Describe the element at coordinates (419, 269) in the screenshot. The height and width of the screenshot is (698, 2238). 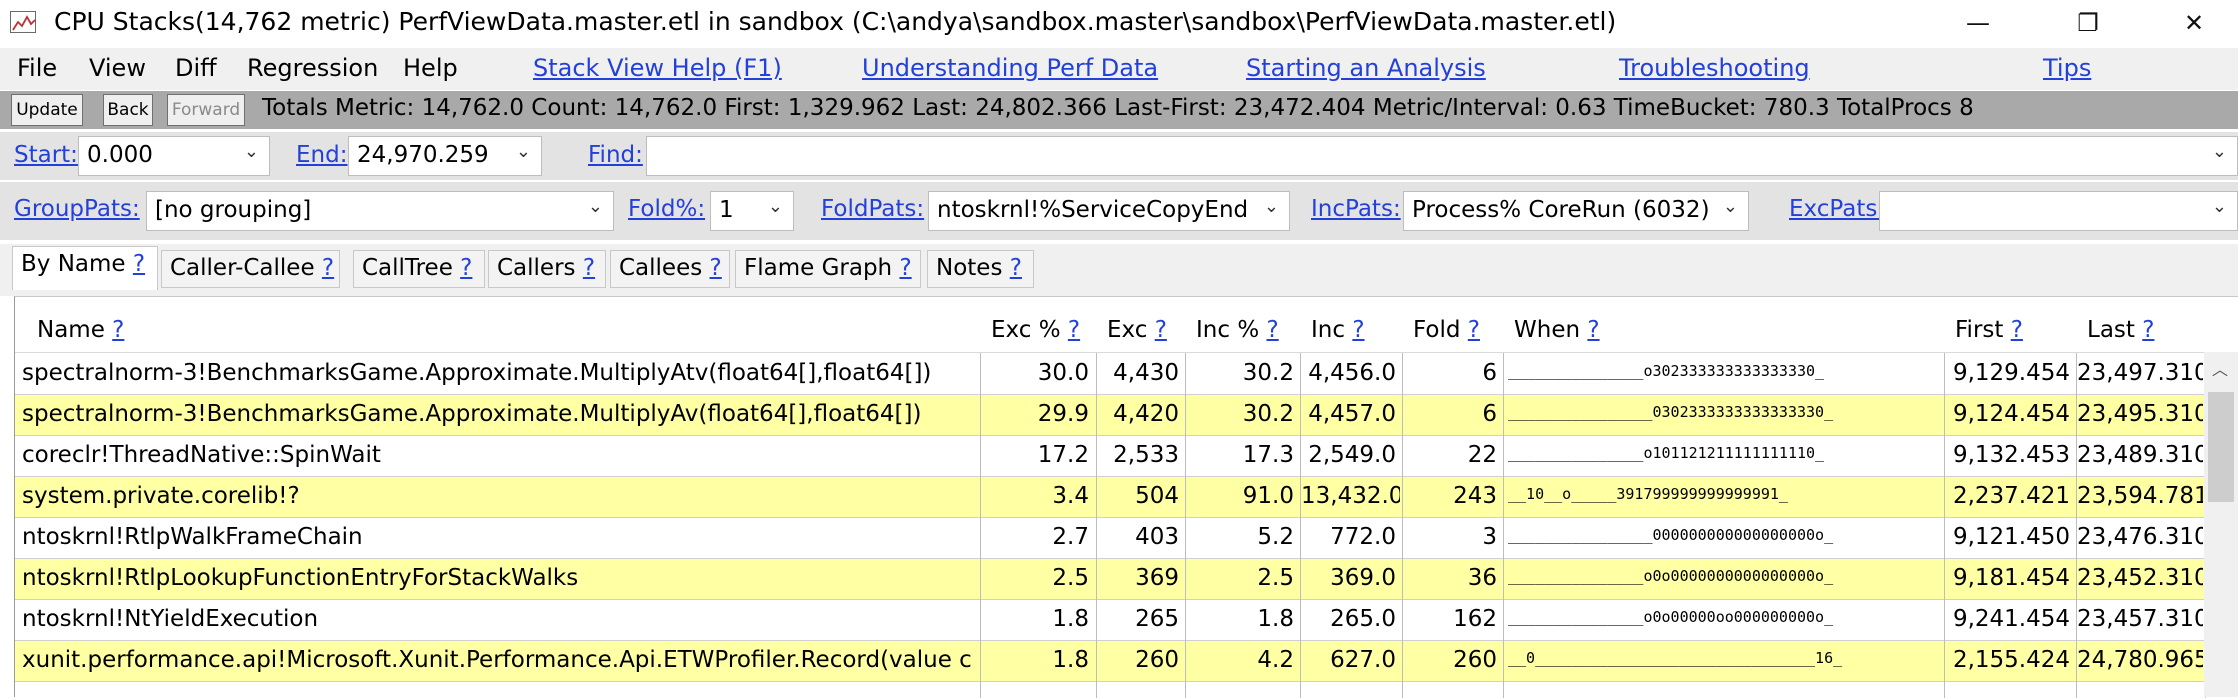
I see `tab-calltree: CallTree ?` at that location.